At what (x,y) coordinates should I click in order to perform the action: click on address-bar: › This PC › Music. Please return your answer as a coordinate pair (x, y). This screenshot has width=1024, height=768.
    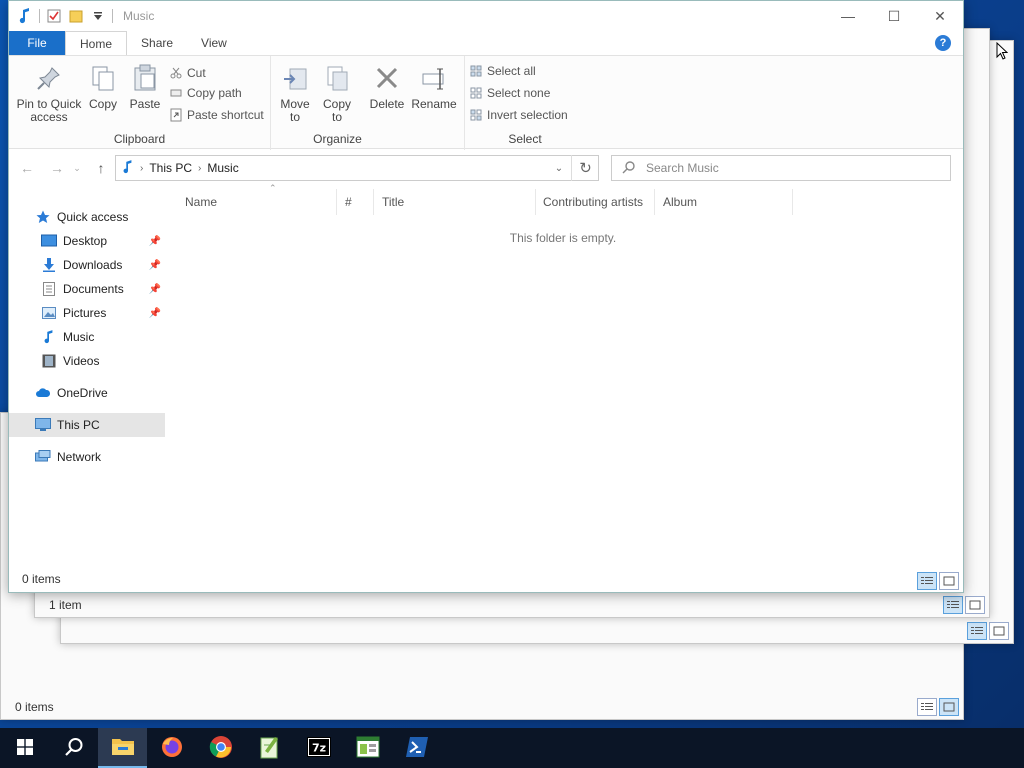
    Looking at the image, I should click on (357, 168).